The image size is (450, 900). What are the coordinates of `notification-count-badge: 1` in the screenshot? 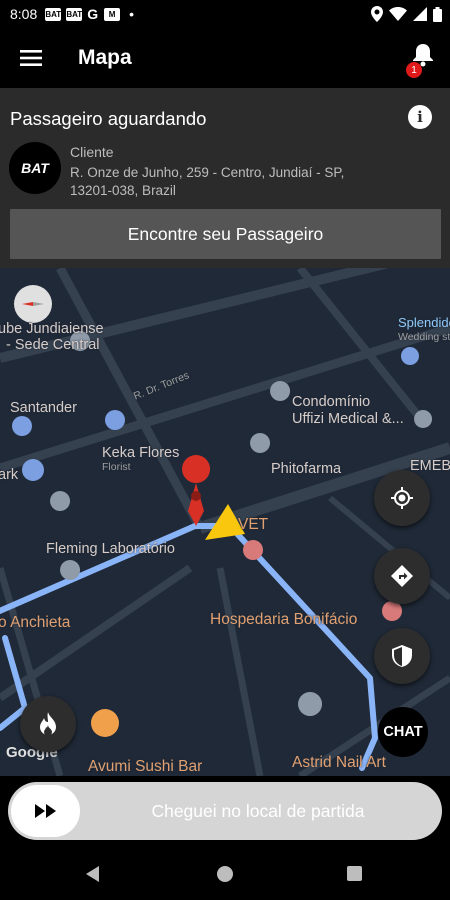 It's located at (414, 70).